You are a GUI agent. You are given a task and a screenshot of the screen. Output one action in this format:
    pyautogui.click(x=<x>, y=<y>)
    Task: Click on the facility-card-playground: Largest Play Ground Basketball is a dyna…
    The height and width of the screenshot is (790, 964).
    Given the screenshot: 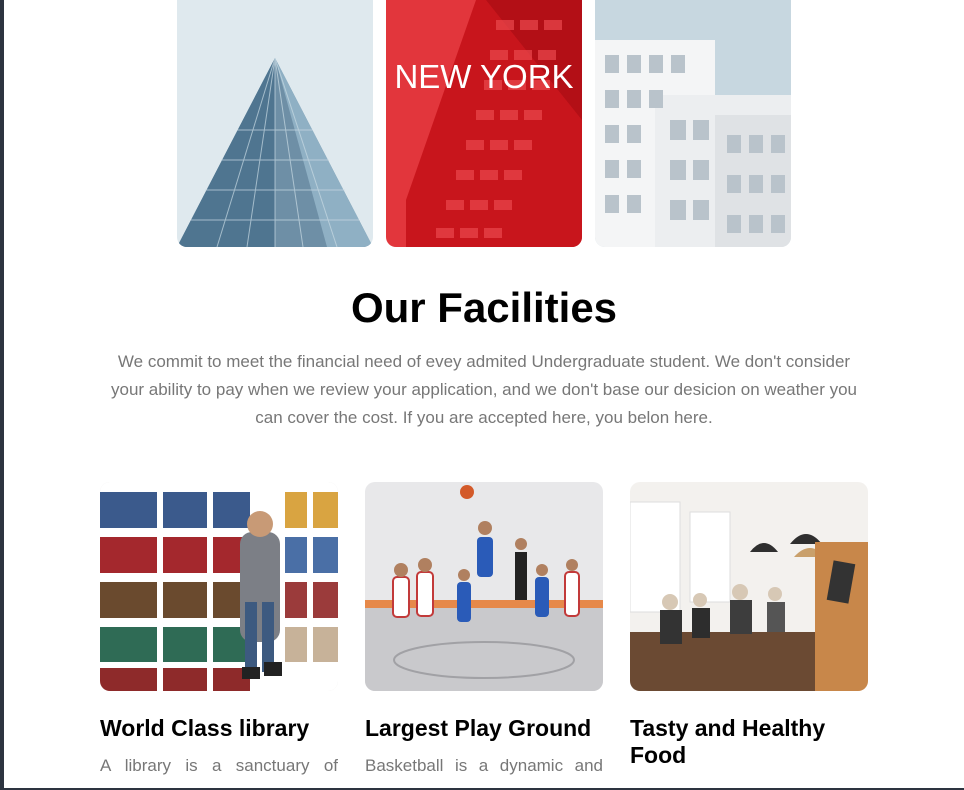 What is the action you would take?
    pyautogui.click(x=484, y=631)
    